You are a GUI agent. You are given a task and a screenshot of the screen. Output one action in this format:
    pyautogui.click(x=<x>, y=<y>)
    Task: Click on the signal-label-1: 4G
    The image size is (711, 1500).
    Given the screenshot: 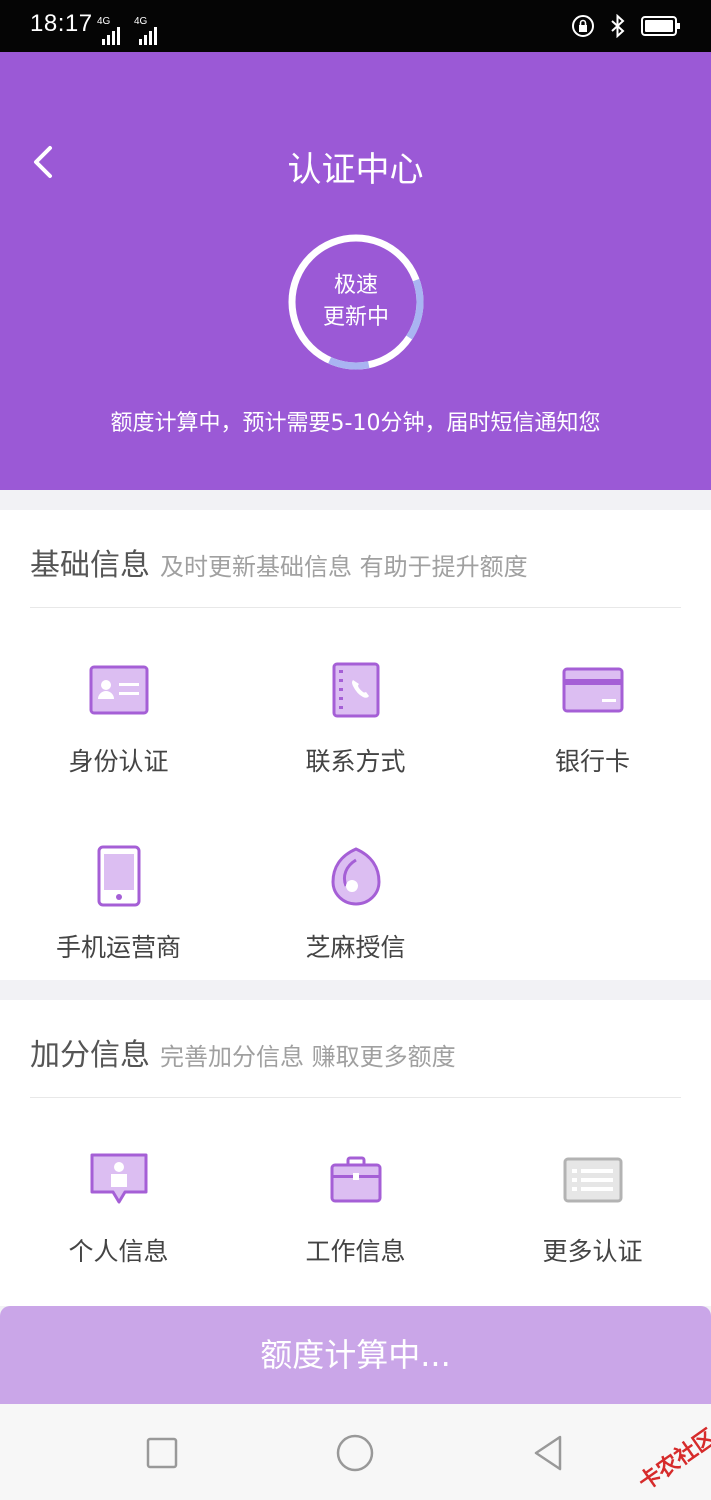 What is the action you would take?
    pyautogui.click(x=104, y=21)
    